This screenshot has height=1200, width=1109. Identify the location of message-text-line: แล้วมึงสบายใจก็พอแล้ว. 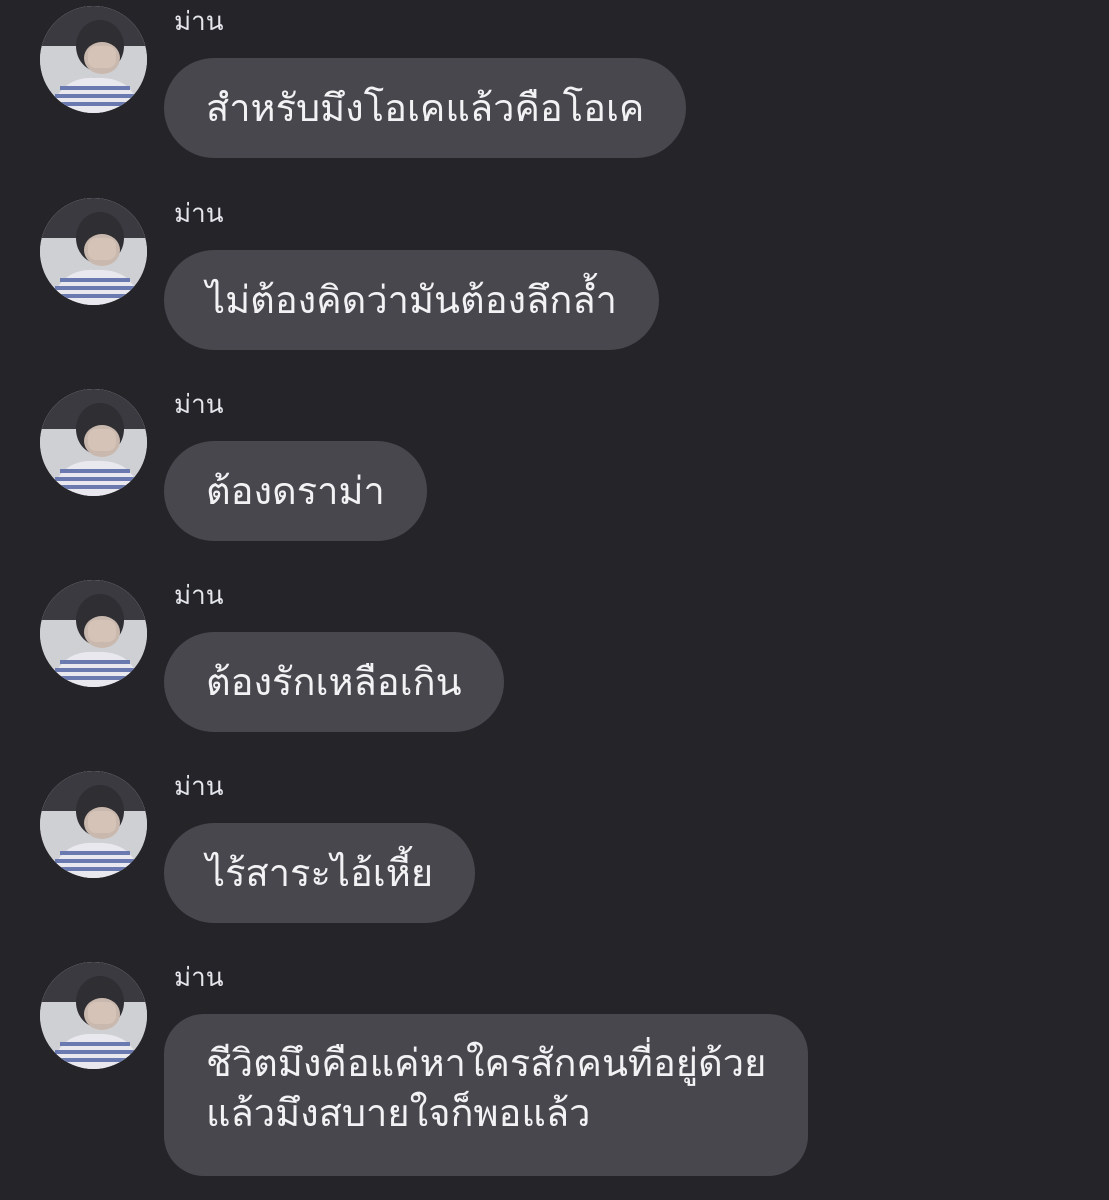
(398, 1113).